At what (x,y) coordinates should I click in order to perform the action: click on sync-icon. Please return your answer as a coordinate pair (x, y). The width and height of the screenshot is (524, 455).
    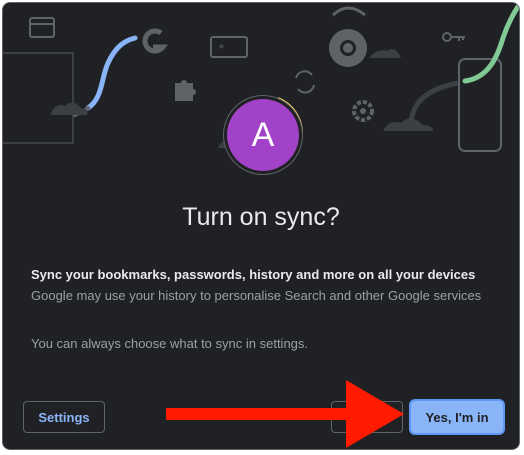
    Looking at the image, I should click on (305, 82).